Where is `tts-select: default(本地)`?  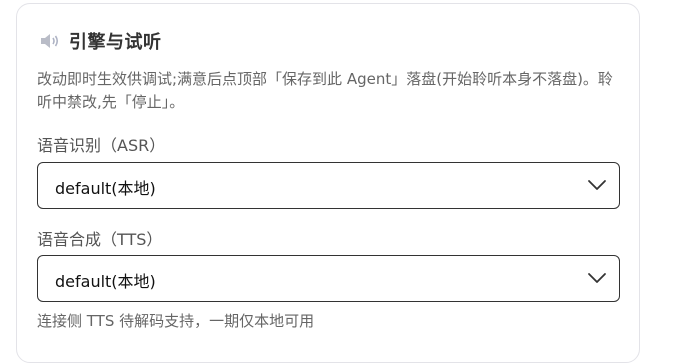 tts-select: default(本地) is located at coordinates (328, 278).